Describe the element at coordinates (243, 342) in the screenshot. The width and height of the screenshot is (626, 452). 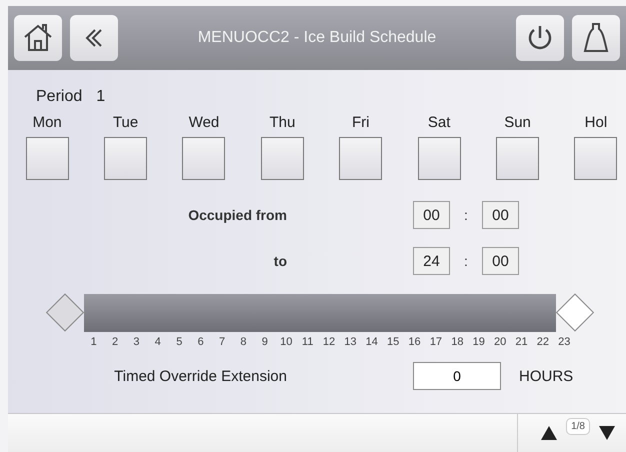
I see `hour-tick-label: 8` at that location.